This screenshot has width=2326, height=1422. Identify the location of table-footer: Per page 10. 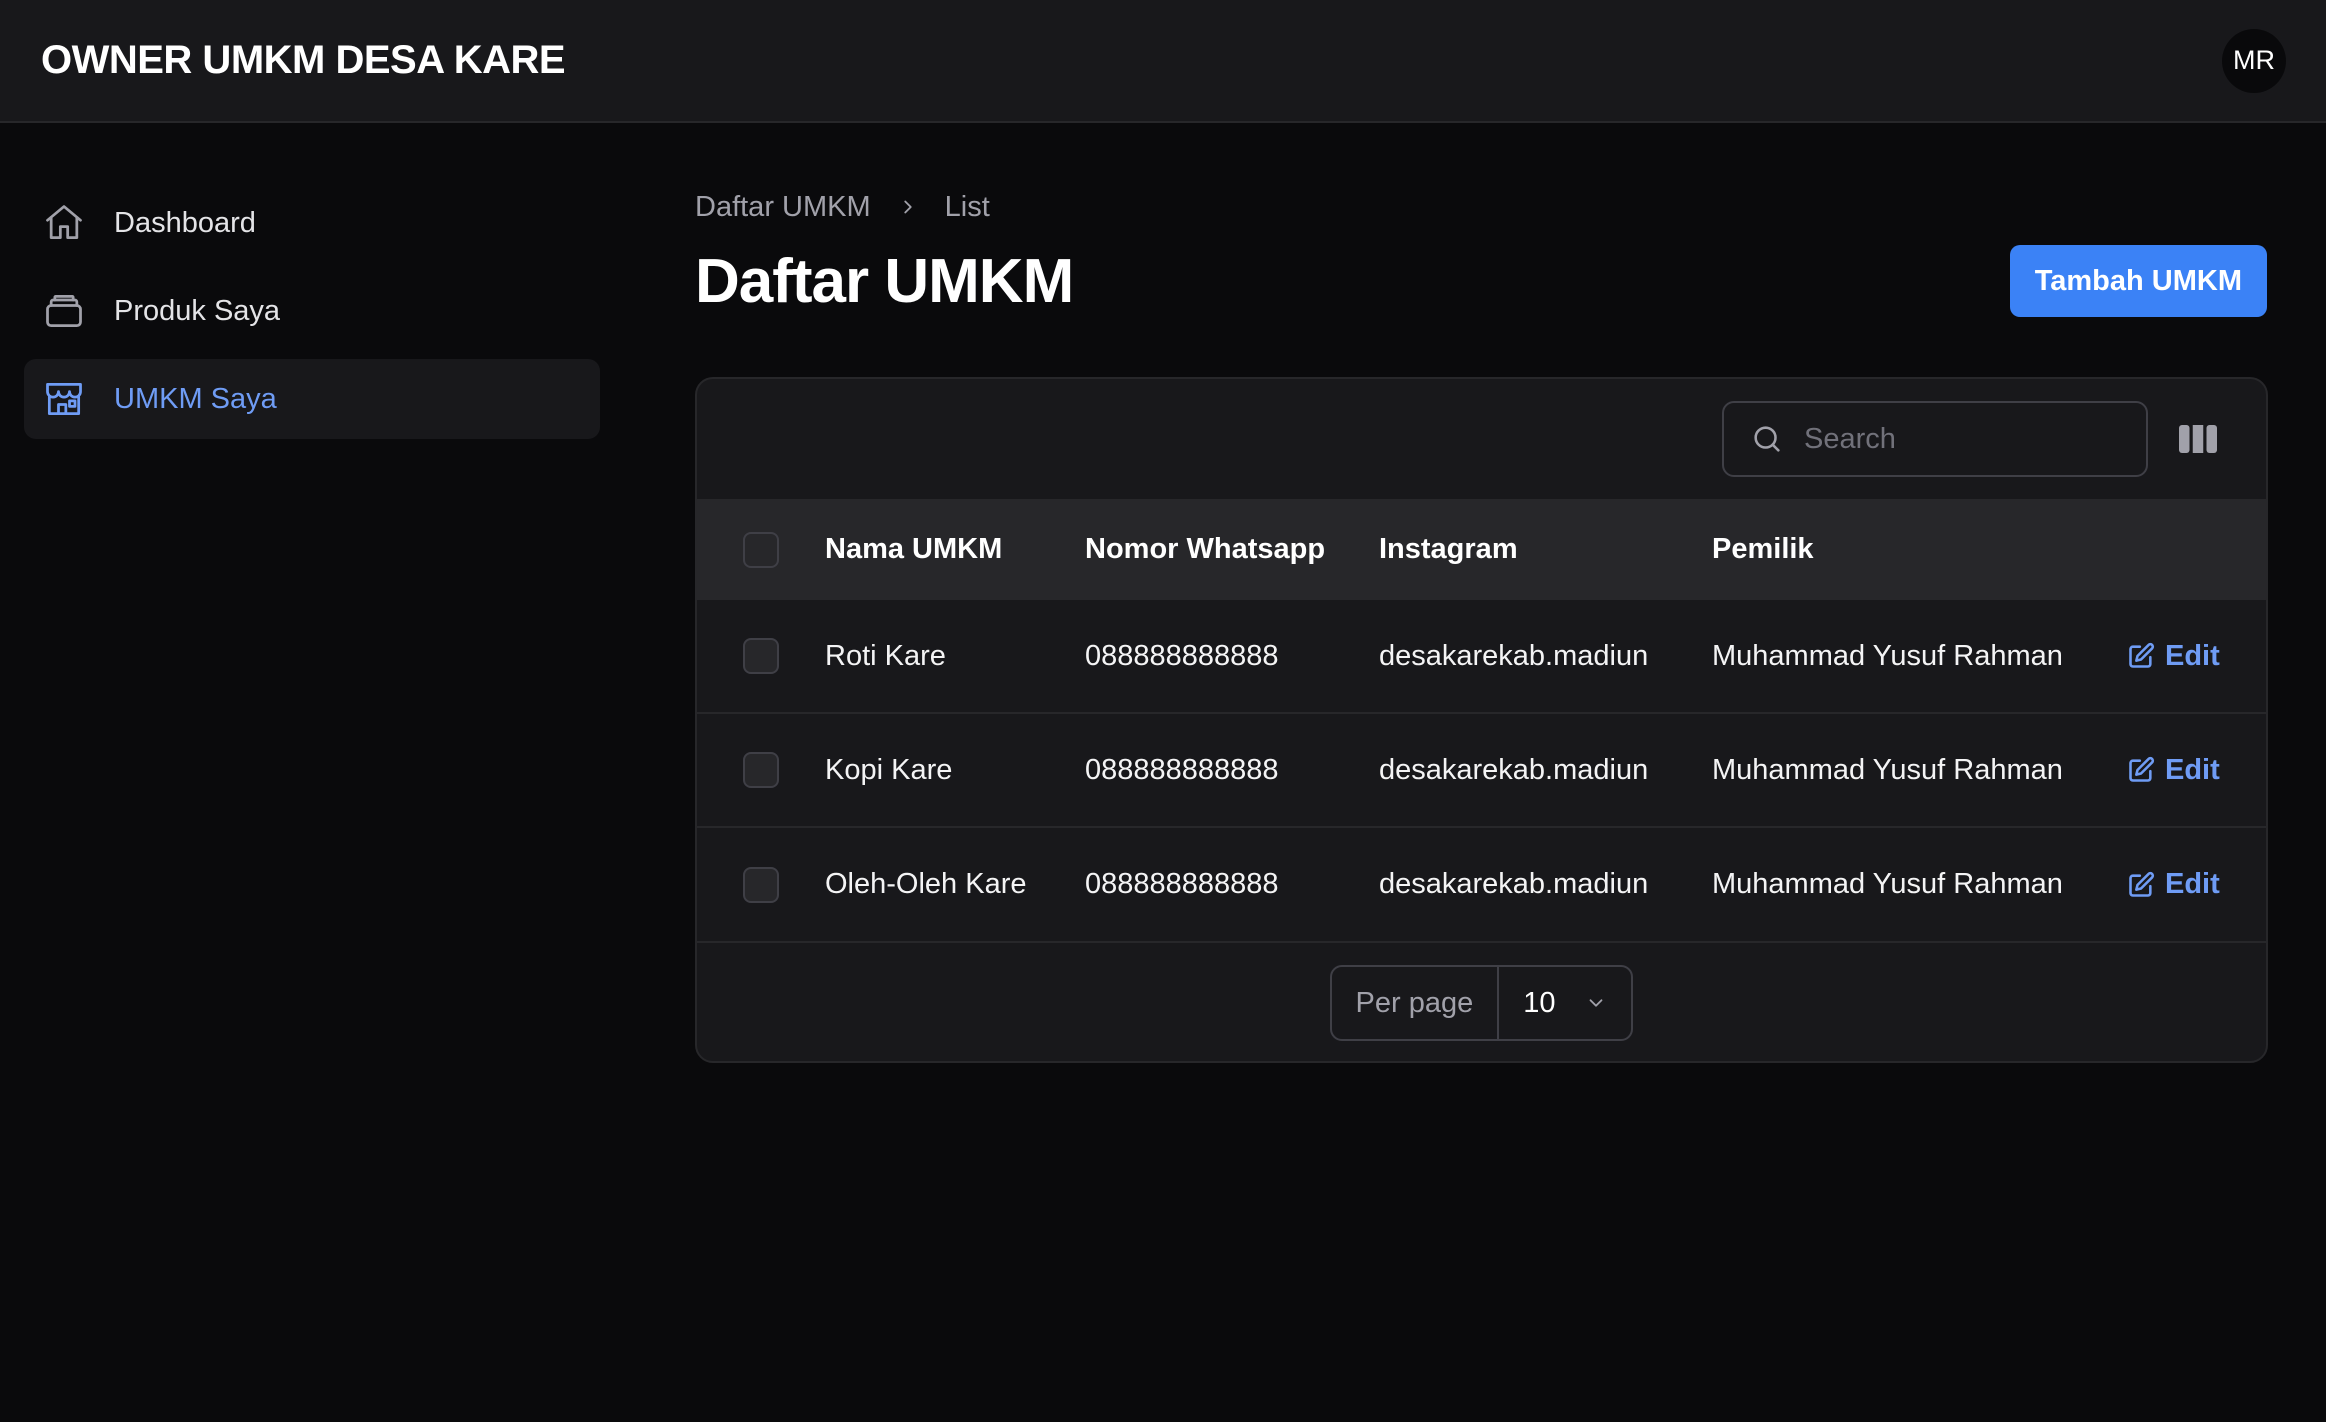
(1481, 1001).